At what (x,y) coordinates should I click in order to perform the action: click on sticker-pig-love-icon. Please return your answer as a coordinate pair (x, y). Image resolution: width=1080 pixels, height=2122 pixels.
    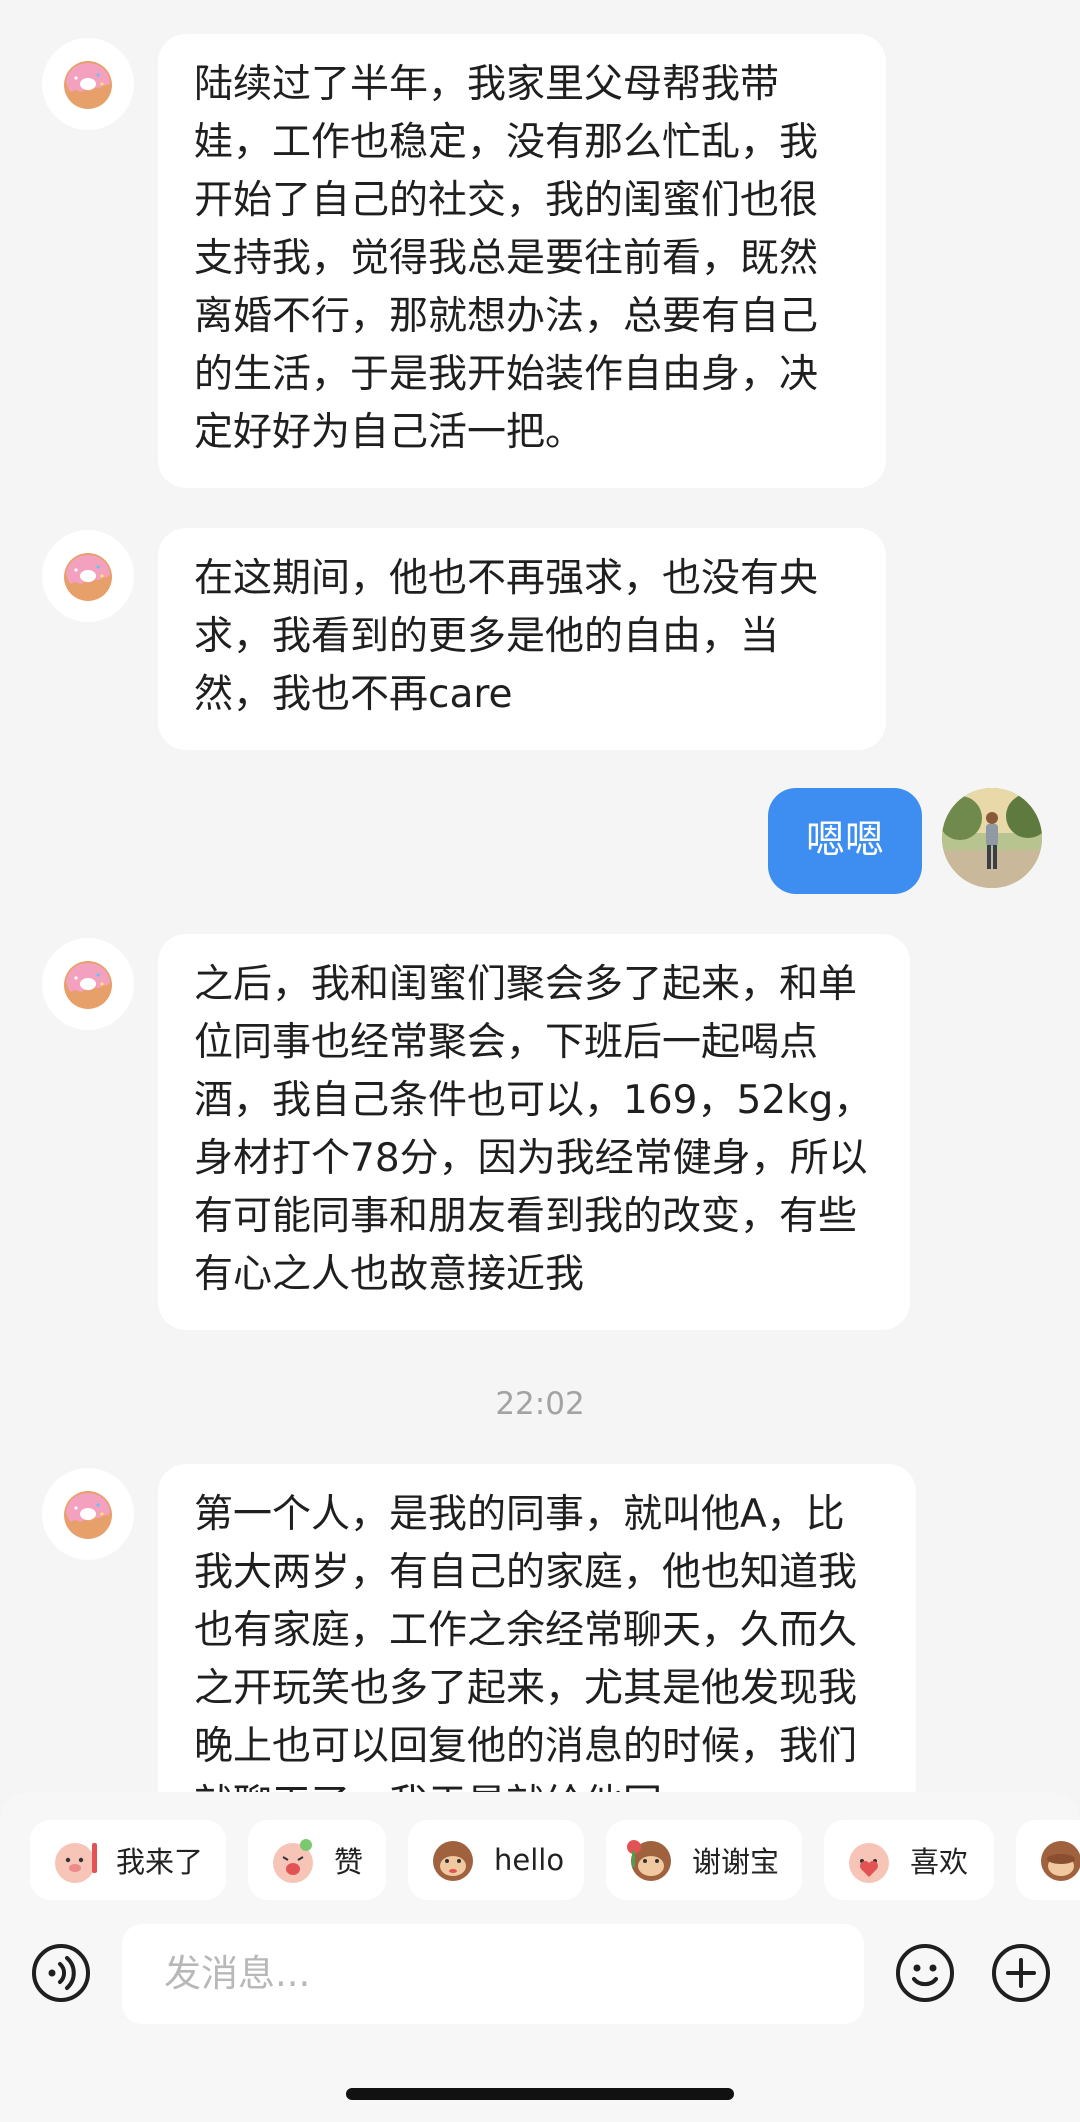
    Looking at the image, I should click on (869, 1863).